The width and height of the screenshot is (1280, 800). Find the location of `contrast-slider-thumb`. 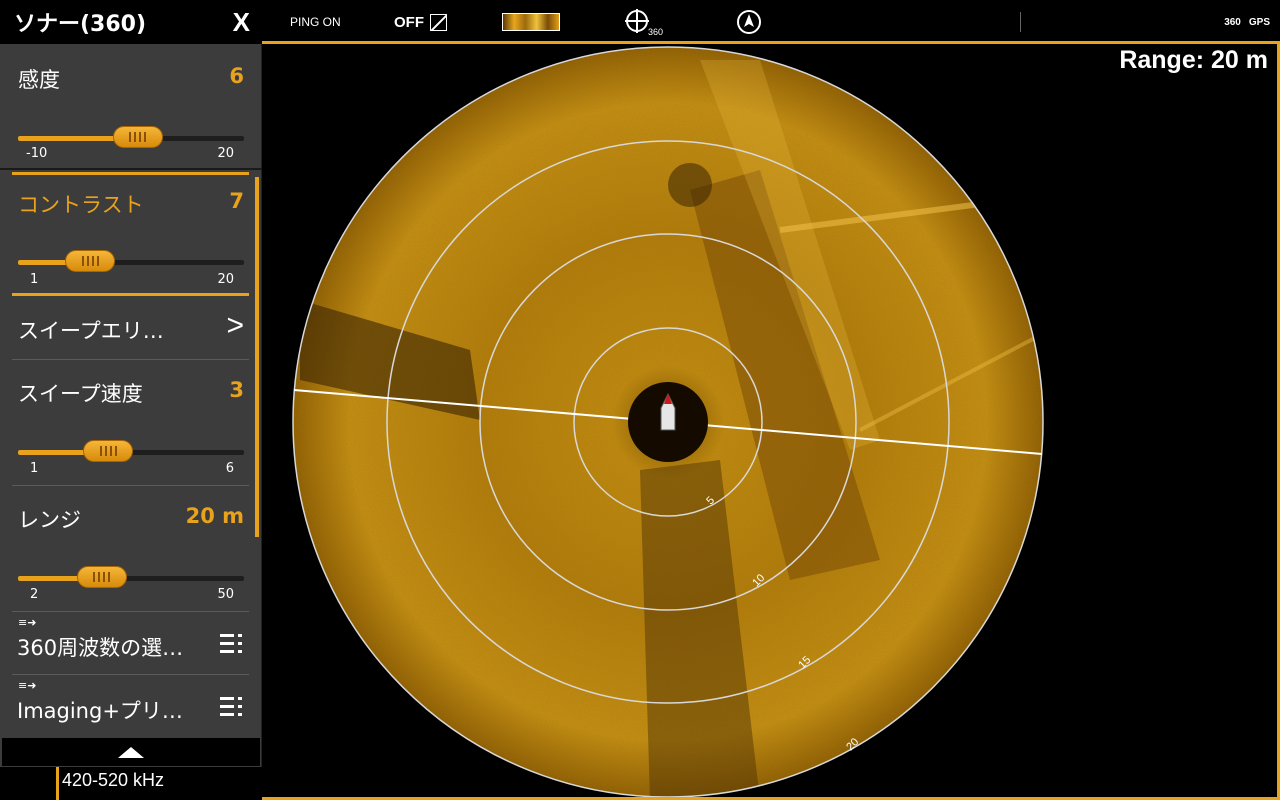

contrast-slider-thumb is located at coordinates (90, 261).